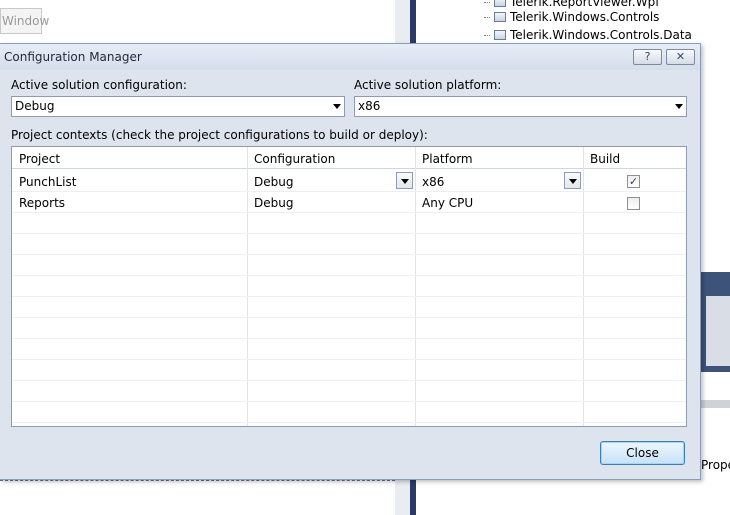 The height and width of the screenshot is (515, 730). What do you see at coordinates (633, 203) in the screenshot?
I see `build-checkbox-reports` at bounding box center [633, 203].